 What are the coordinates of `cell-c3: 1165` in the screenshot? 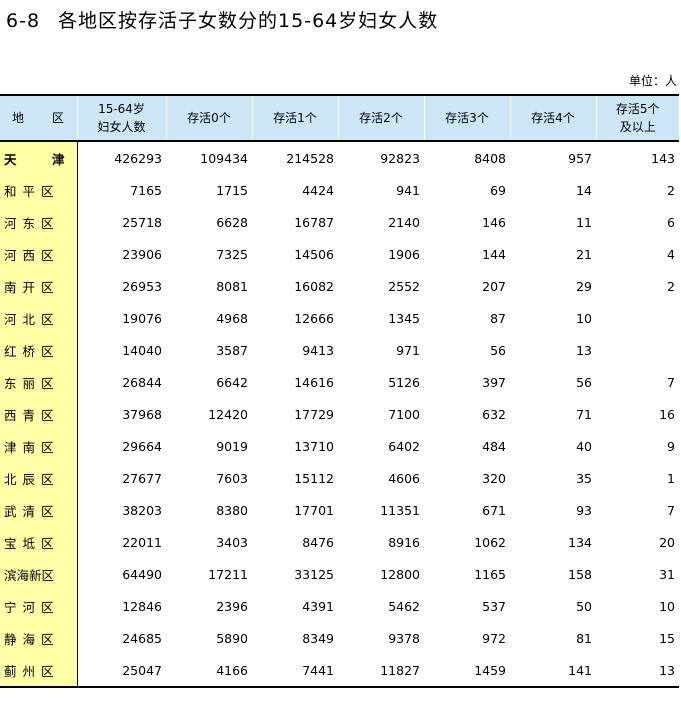 It's located at (490, 574).